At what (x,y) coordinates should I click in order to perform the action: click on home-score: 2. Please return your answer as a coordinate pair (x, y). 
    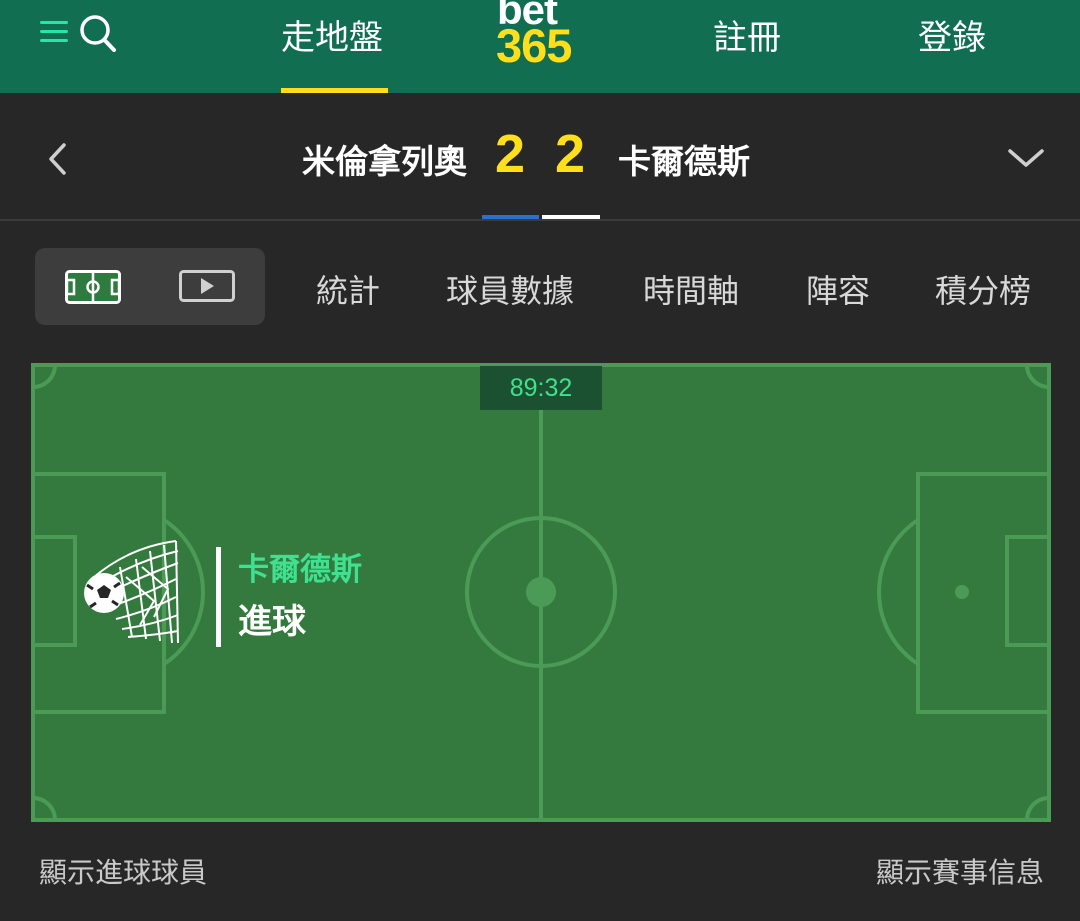
    Looking at the image, I should click on (510, 154).